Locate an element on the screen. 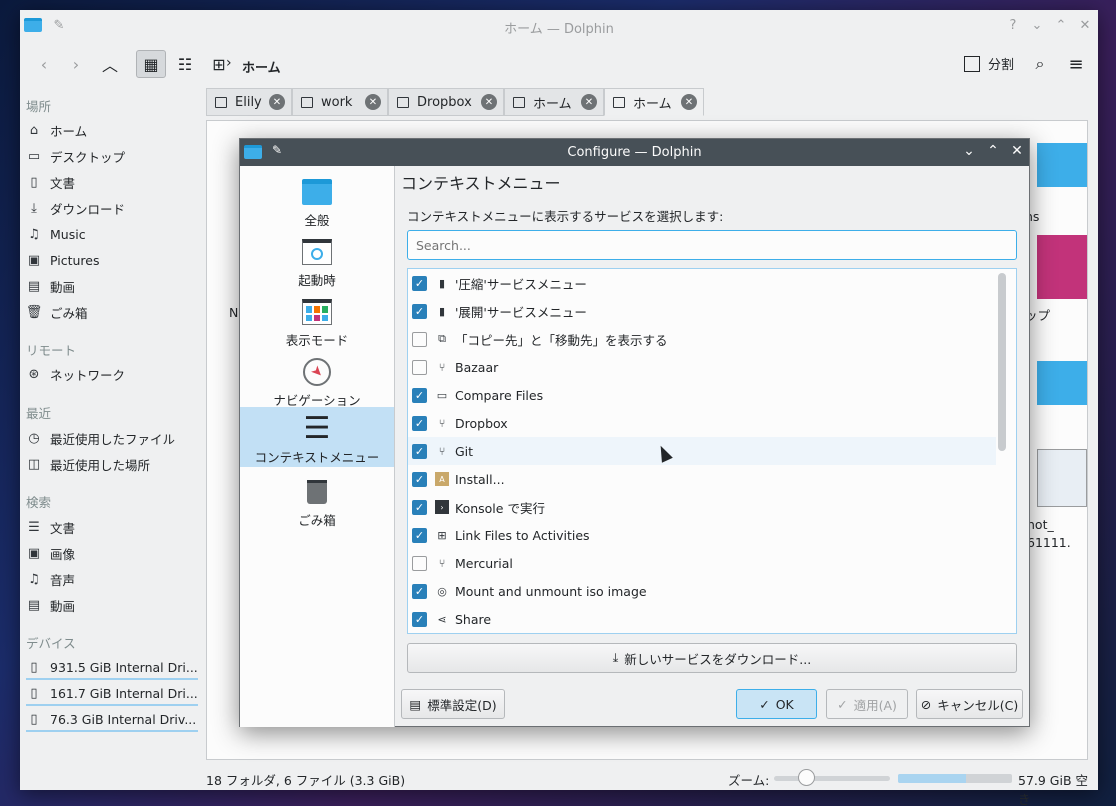  place-desktop: ▭ デスクトップ is located at coordinates (112, 156).